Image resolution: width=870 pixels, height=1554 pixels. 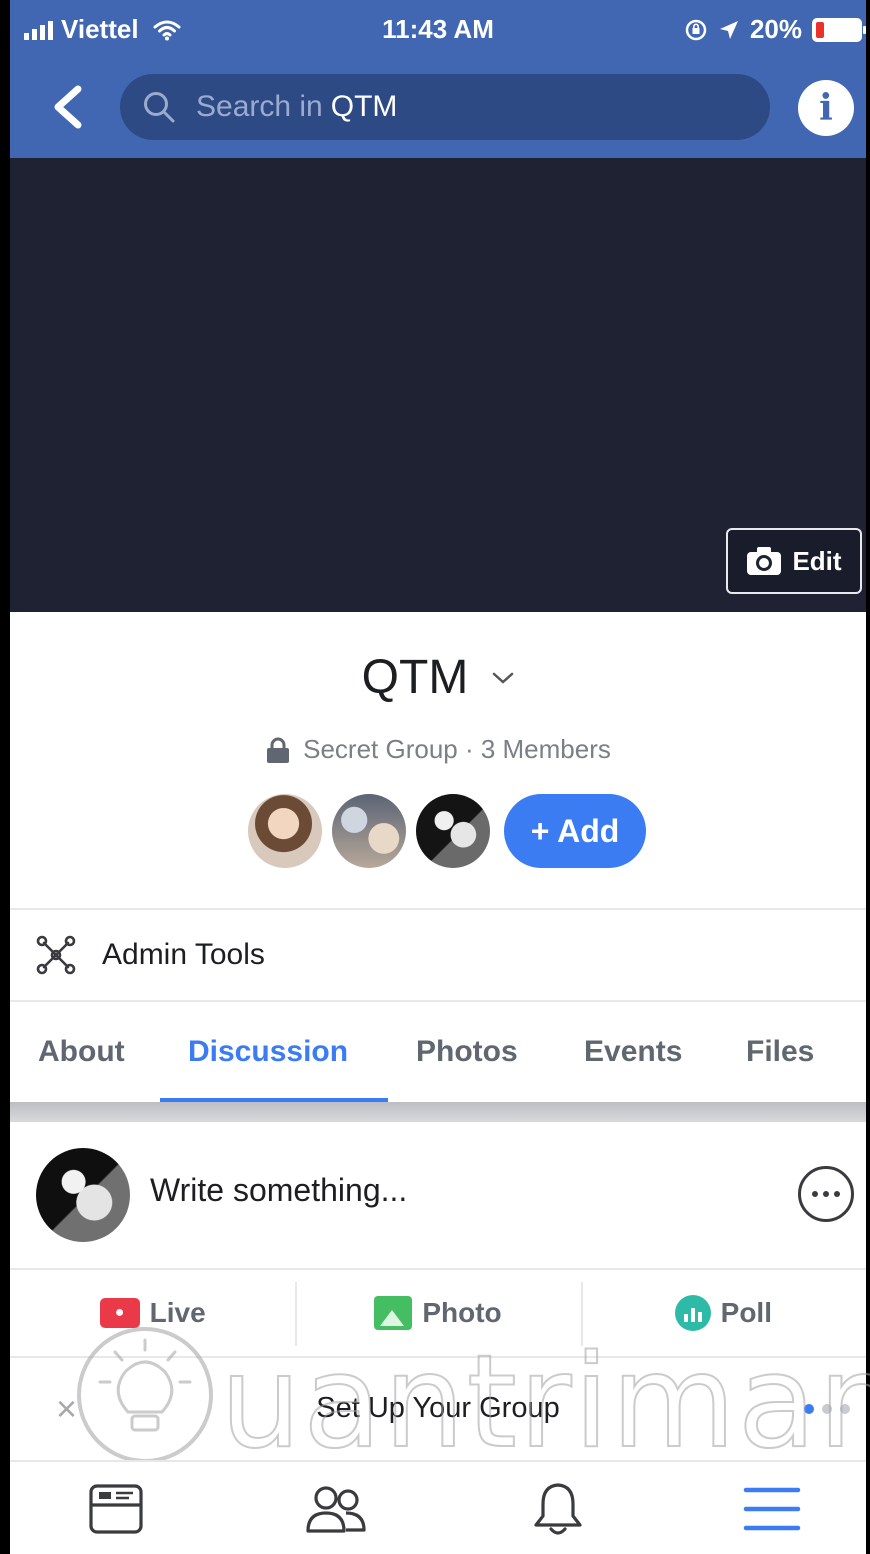 I want to click on tab-files: Files, so click(x=780, y=1052).